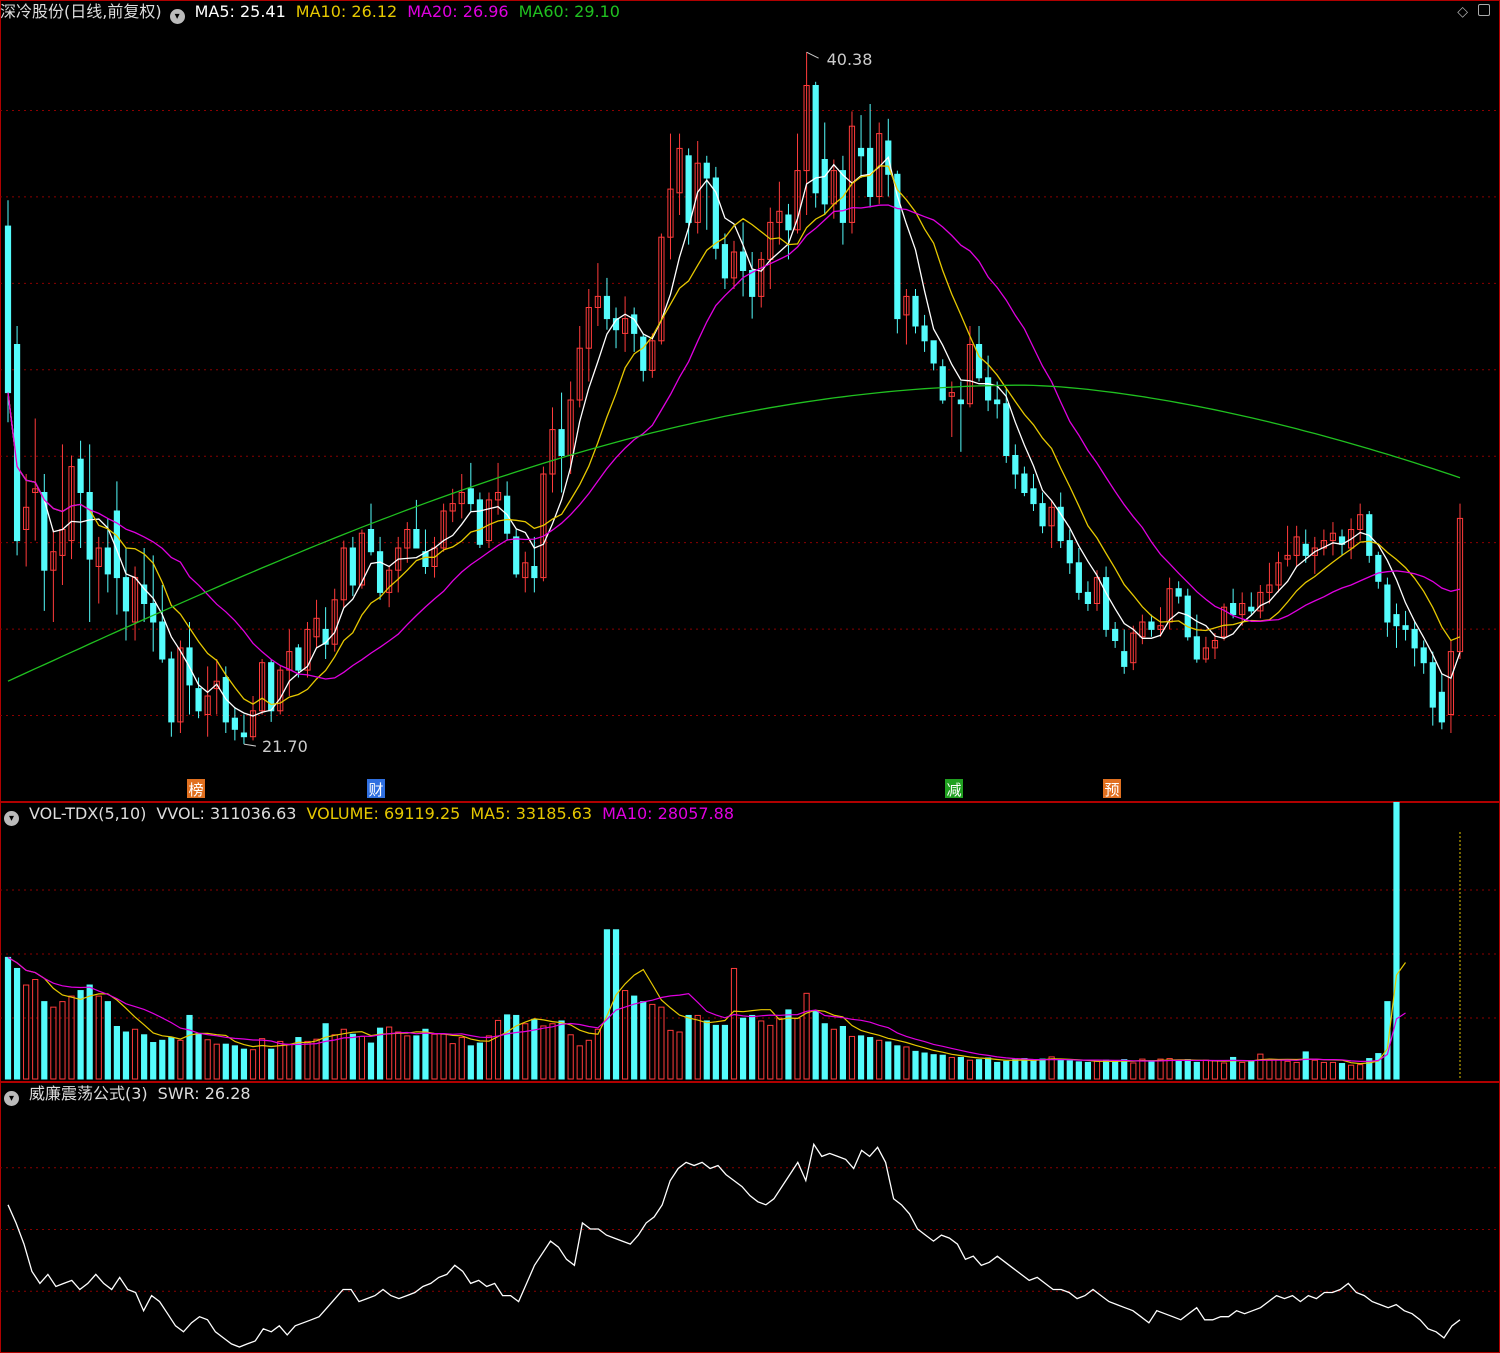  I want to click on vol-title: VOL-TDX(5,10), so click(88, 813).